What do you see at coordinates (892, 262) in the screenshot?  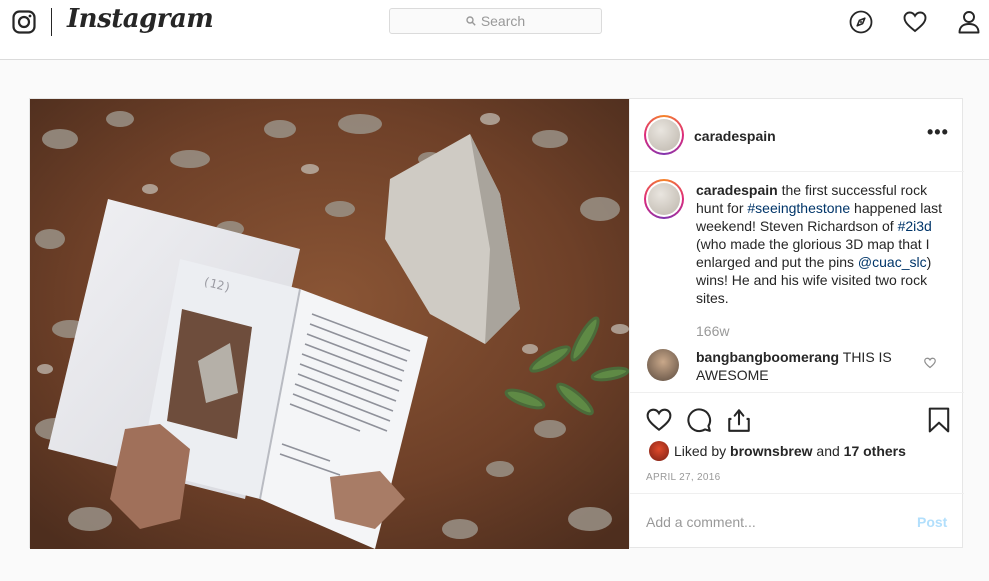 I see `mention-link: @cuac_slc` at bounding box center [892, 262].